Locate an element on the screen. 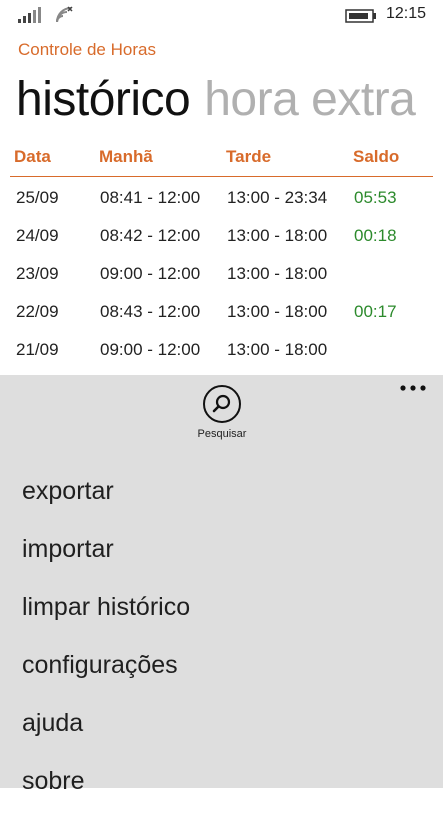 The width and height of the screenshot is (443, 823). menu-item-configuracoes: configurações is located at coordinates (106, 678).